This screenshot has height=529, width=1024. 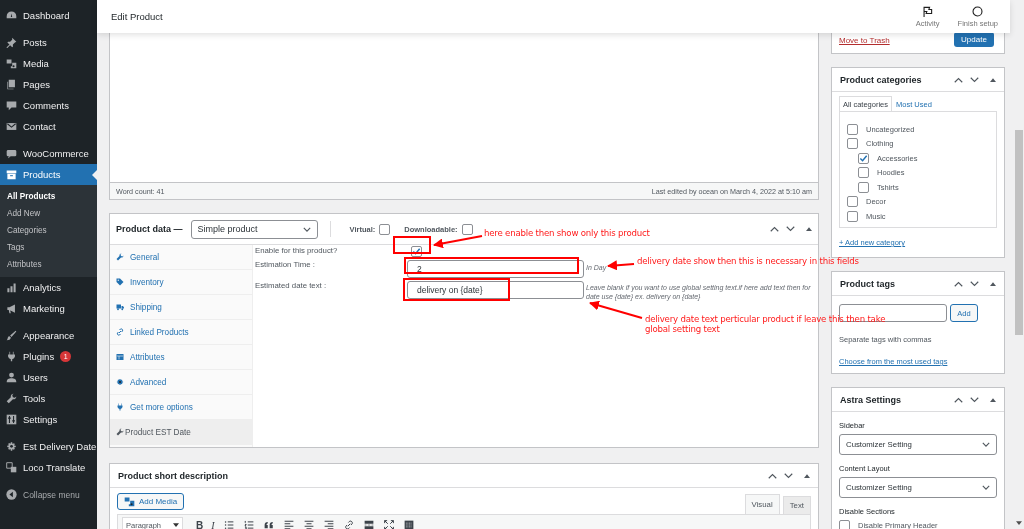 I want to click on menu-item: Contact, so click(x=48, y=126).